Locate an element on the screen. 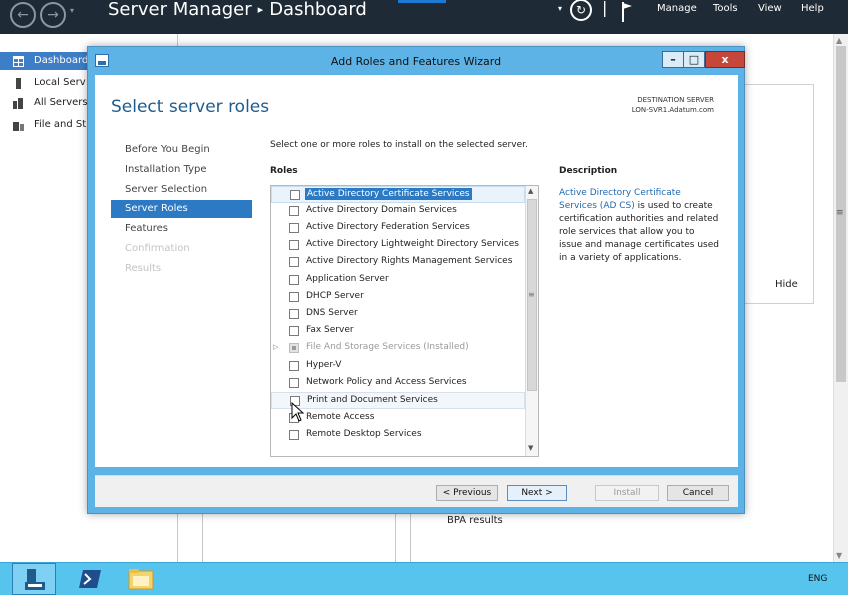 This screenshot has height=595, width=848. previous-button: < Previous is located at coordinates (467, 493).